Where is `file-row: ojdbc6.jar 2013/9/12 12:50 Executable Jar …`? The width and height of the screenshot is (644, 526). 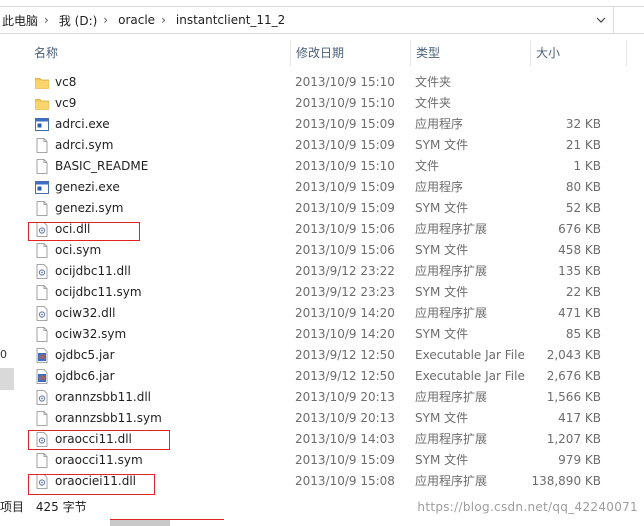 file-row: ojdbc6.jar 2013/9/12 12:50 Executable Jar … is located at coordinates (329, 376).